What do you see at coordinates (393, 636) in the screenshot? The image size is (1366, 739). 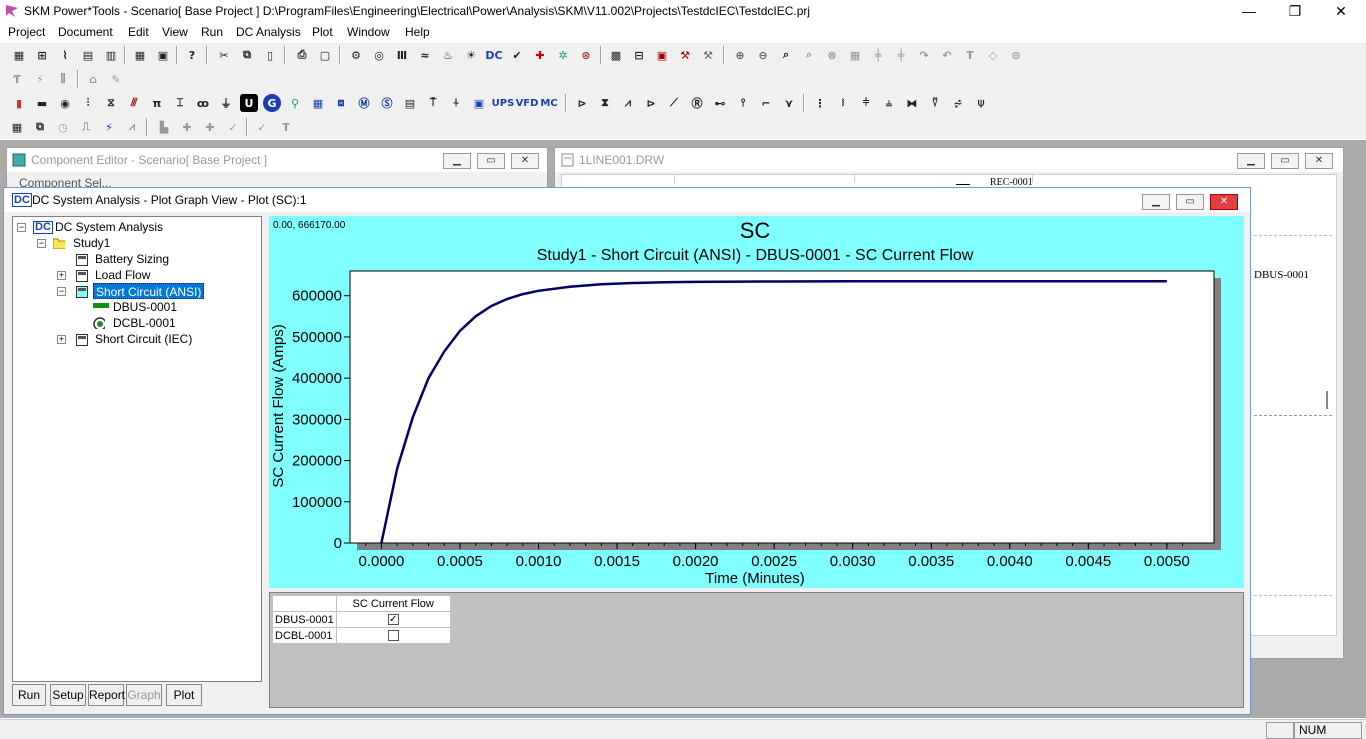 I see `legend-checkbox-dcbl` at bounding box center [393, 636].